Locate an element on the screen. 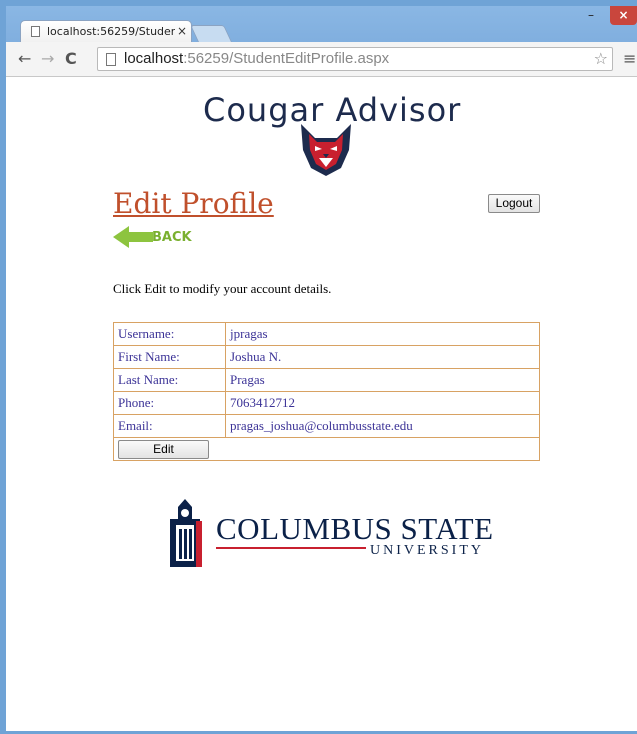 The width and height of the screenshot is (637, 734). browser-tab: localhost:56259/StudentE: × is located at coordinates (106, 31).